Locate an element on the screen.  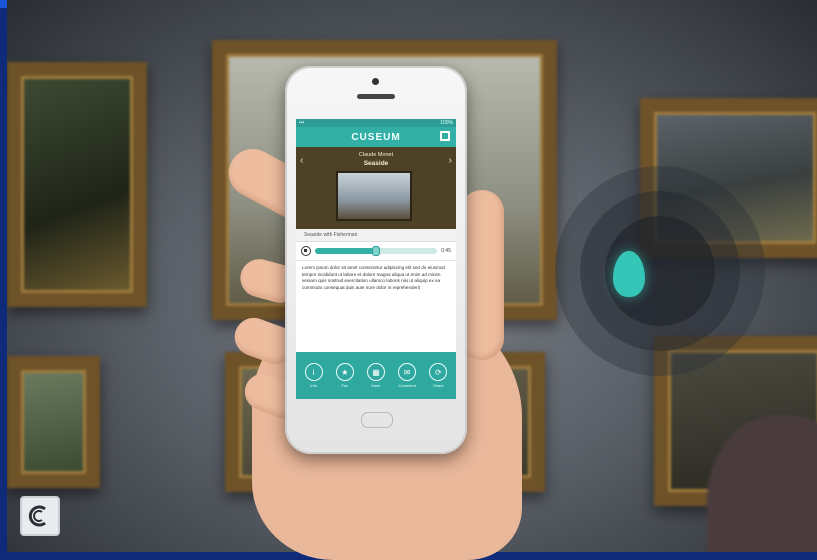
toolbar-label: Share is located at coordinates (438, 385).